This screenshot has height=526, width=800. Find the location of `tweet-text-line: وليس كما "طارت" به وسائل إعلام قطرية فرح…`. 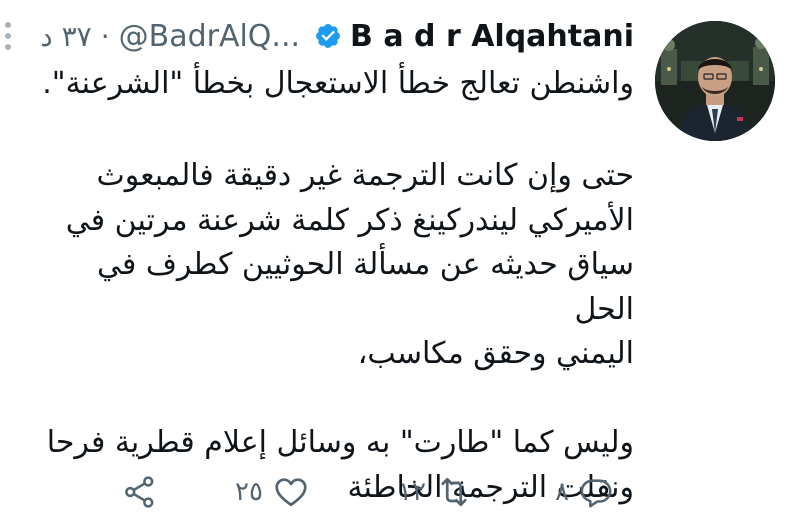

tweet-text-line: وليس كما "طارت" به وسائل إعلام قطرية فرح… is located at coordinates (340, 442).